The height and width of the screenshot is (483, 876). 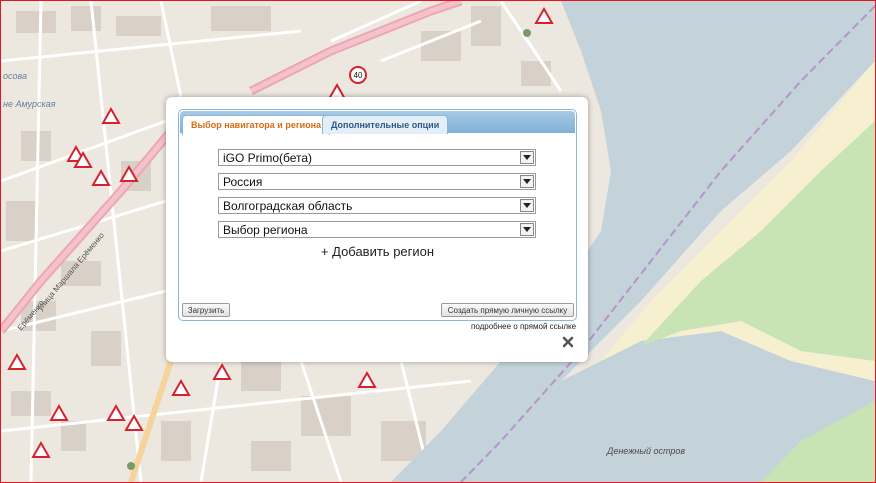 I want to click on navigator-select-value: iGO Primo(бета), so click(x=268, y=158).